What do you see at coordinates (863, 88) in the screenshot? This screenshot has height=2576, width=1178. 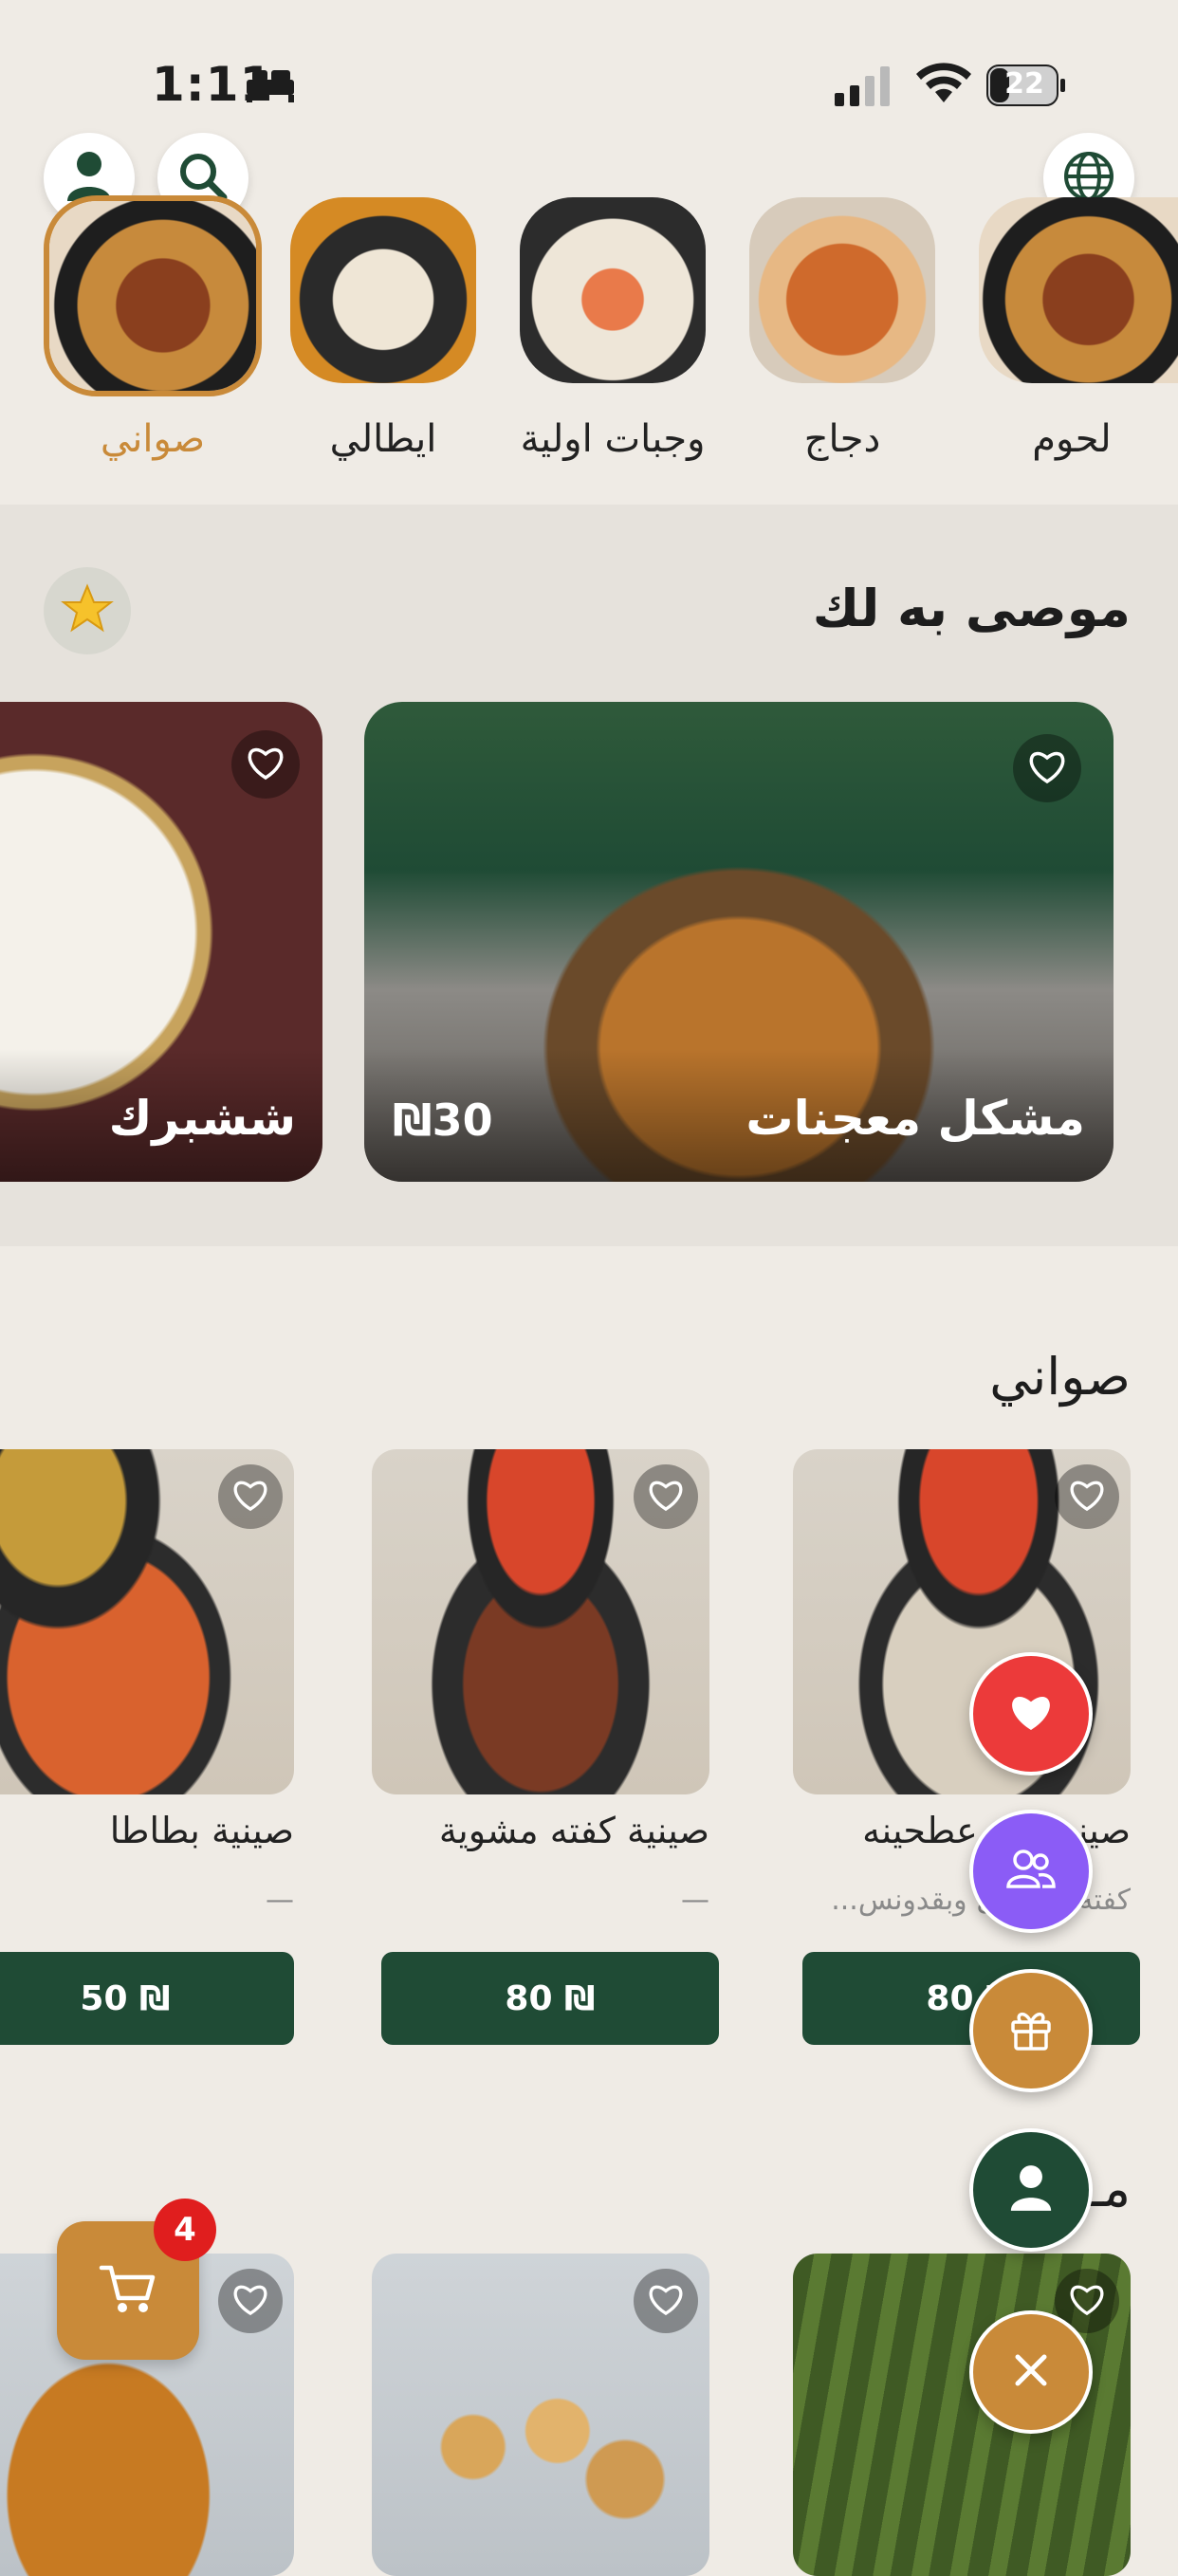 I see `cellular-signal-icon` at bounding box center [863, 88].